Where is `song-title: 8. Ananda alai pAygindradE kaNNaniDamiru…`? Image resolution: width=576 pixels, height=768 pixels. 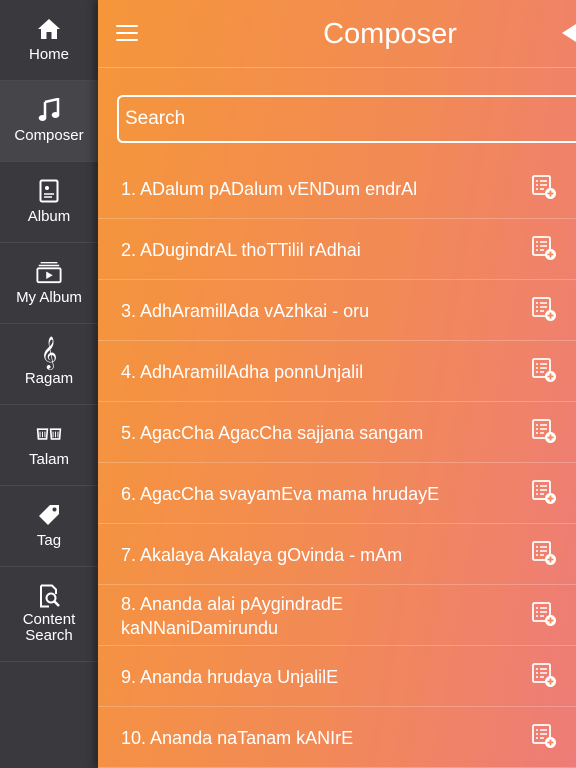
song-title: 8. Ananda alai pAygindradE kaNNaniDamiru… is located at coordinates (321, 615).